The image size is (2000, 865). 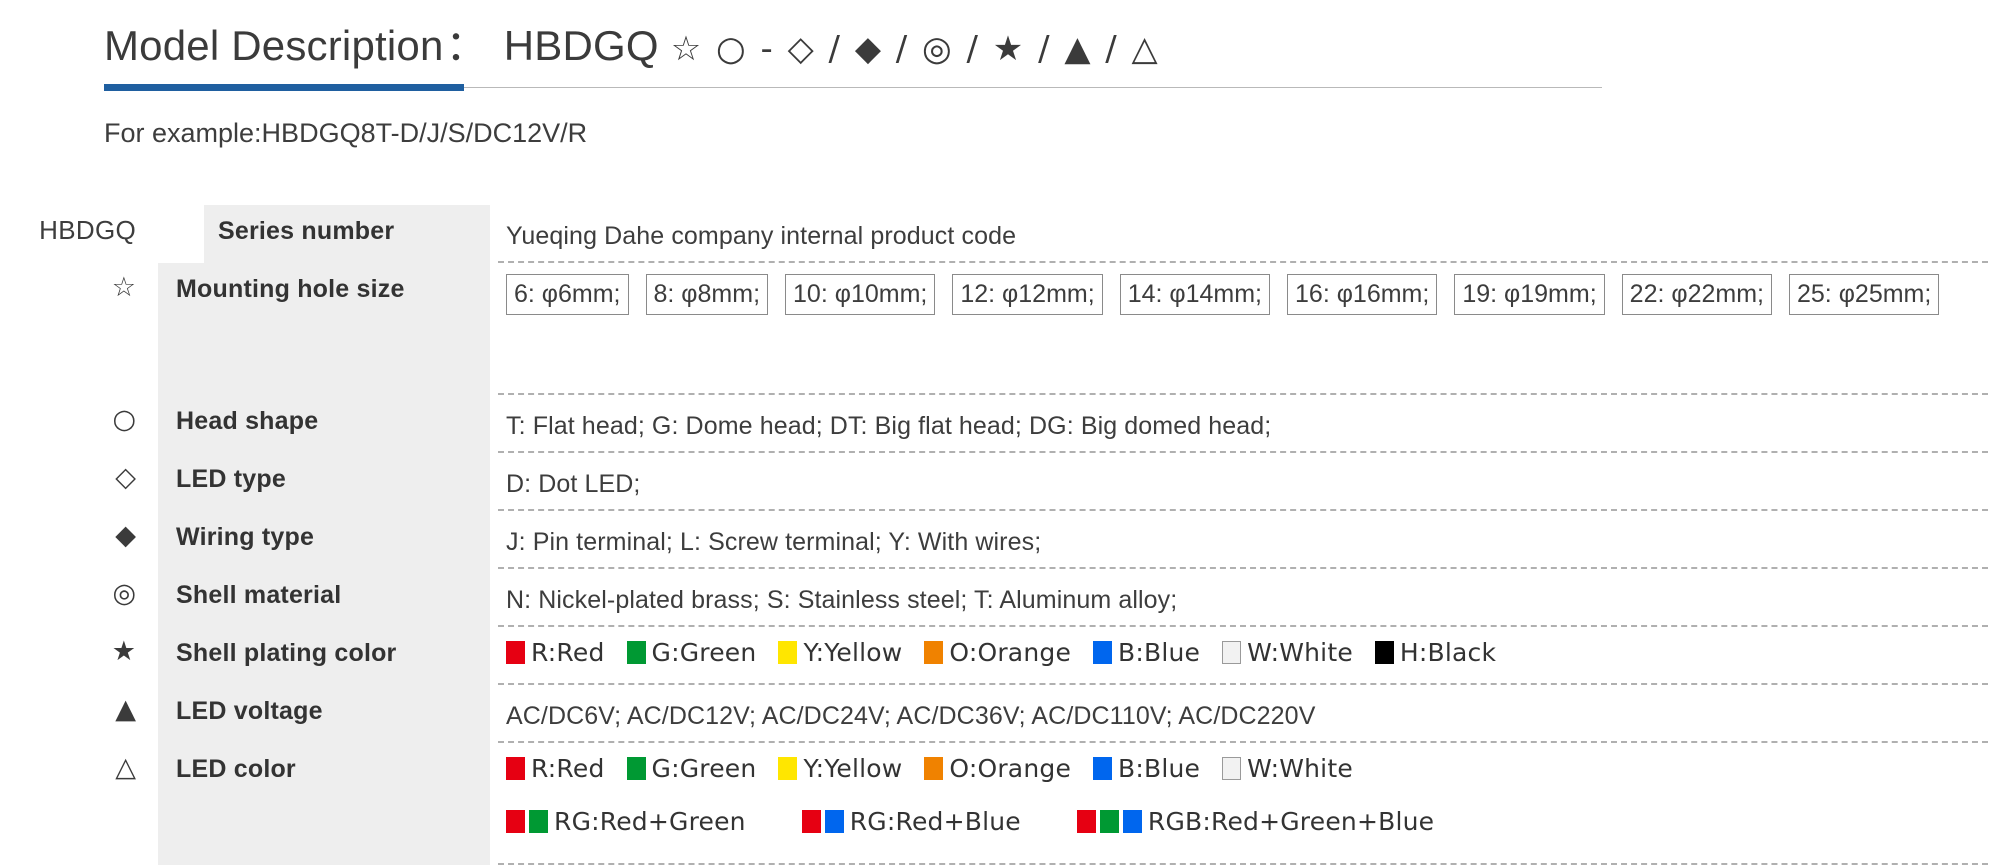 I want to click on hole-size-option: 25: φ25mm;, so click(x=1864, y=294).